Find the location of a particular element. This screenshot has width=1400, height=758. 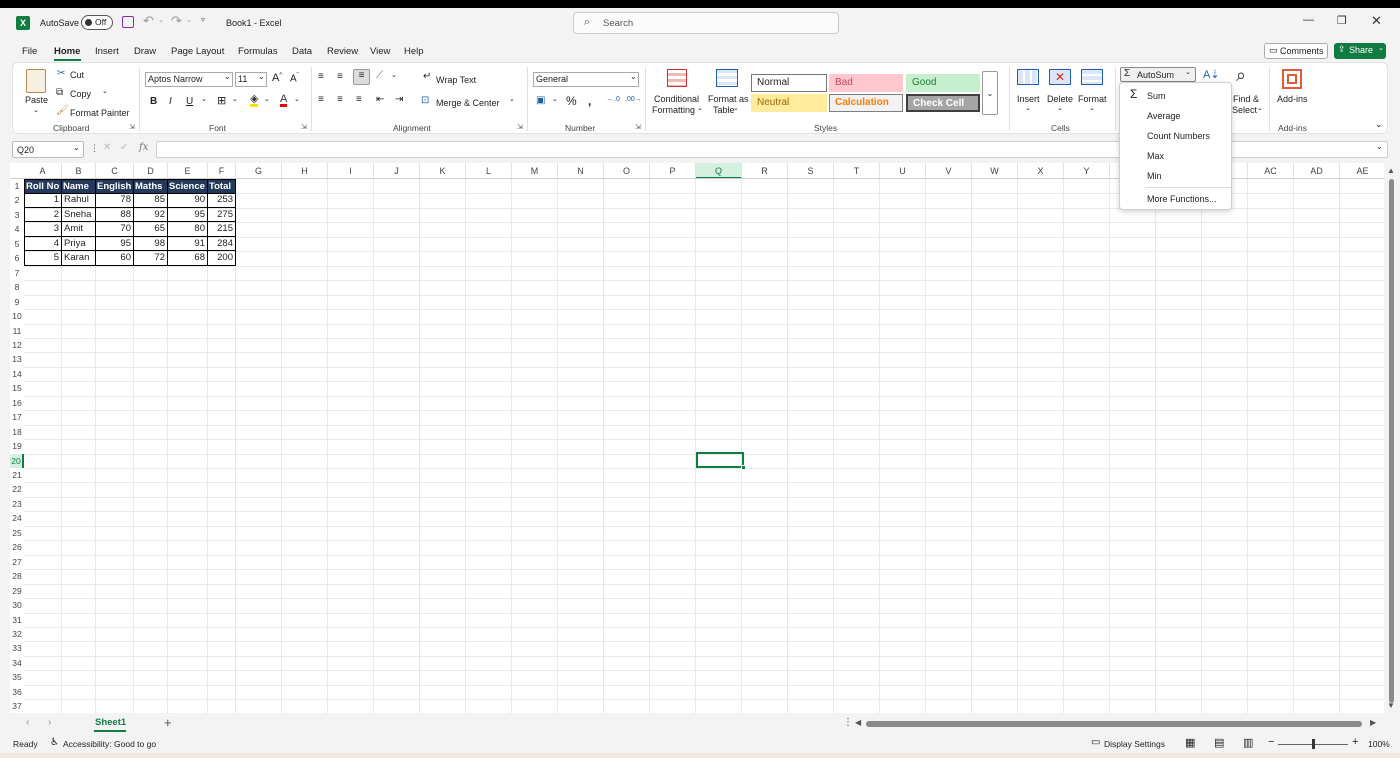

column-header-U: U is located at coordinates (903, 171).